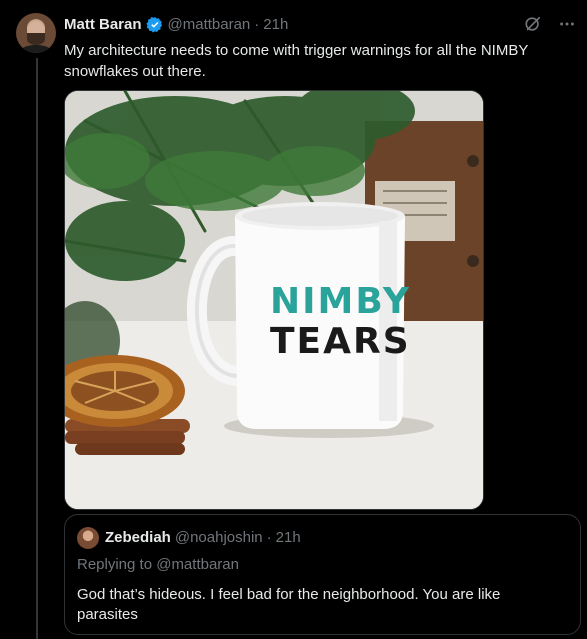 Image resolution: width=587 pixels, height=639 pixels. What do you see at coordinates (322, 565) in the screenshot?
I see `replying-to: Replying to @mattbaran` at bounding box center [322, 565].